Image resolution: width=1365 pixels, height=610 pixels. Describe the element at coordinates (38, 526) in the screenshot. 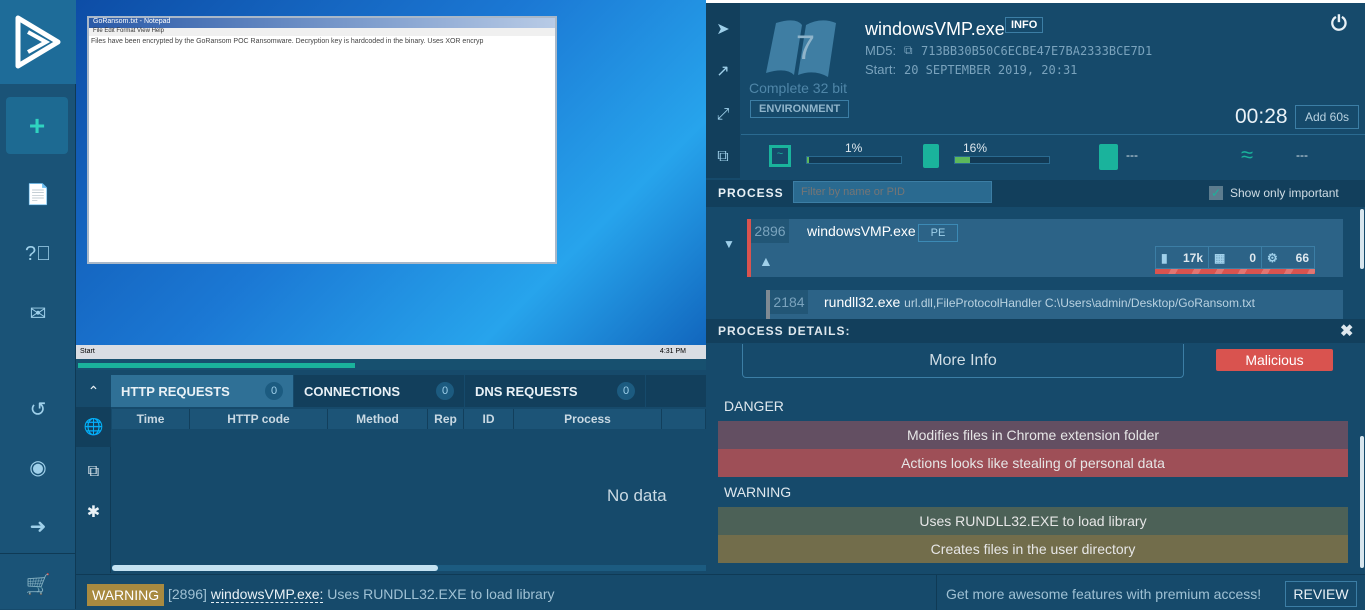

I see `logout-icon: ➜` at that location.